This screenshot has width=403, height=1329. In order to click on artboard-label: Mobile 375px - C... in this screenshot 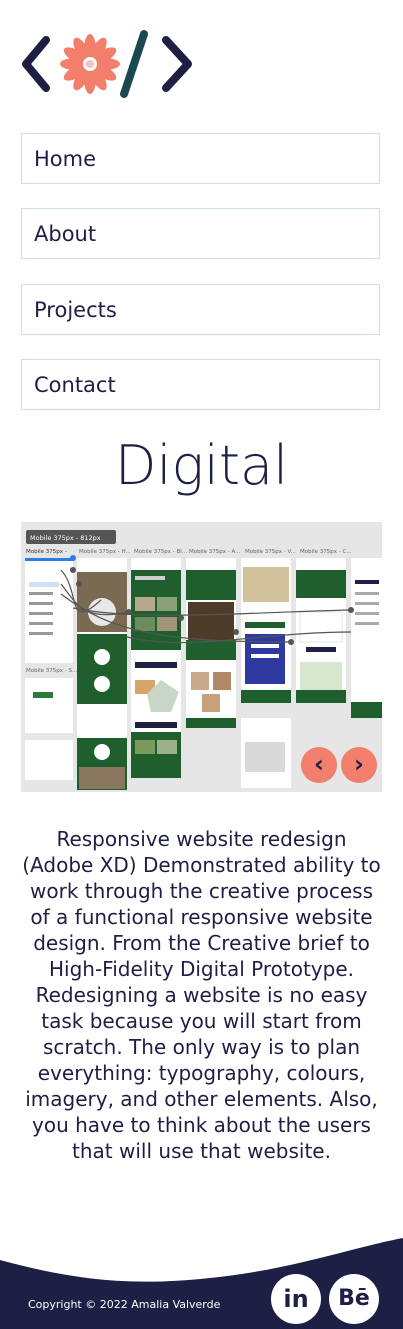, I will do `click(326, 552)`.